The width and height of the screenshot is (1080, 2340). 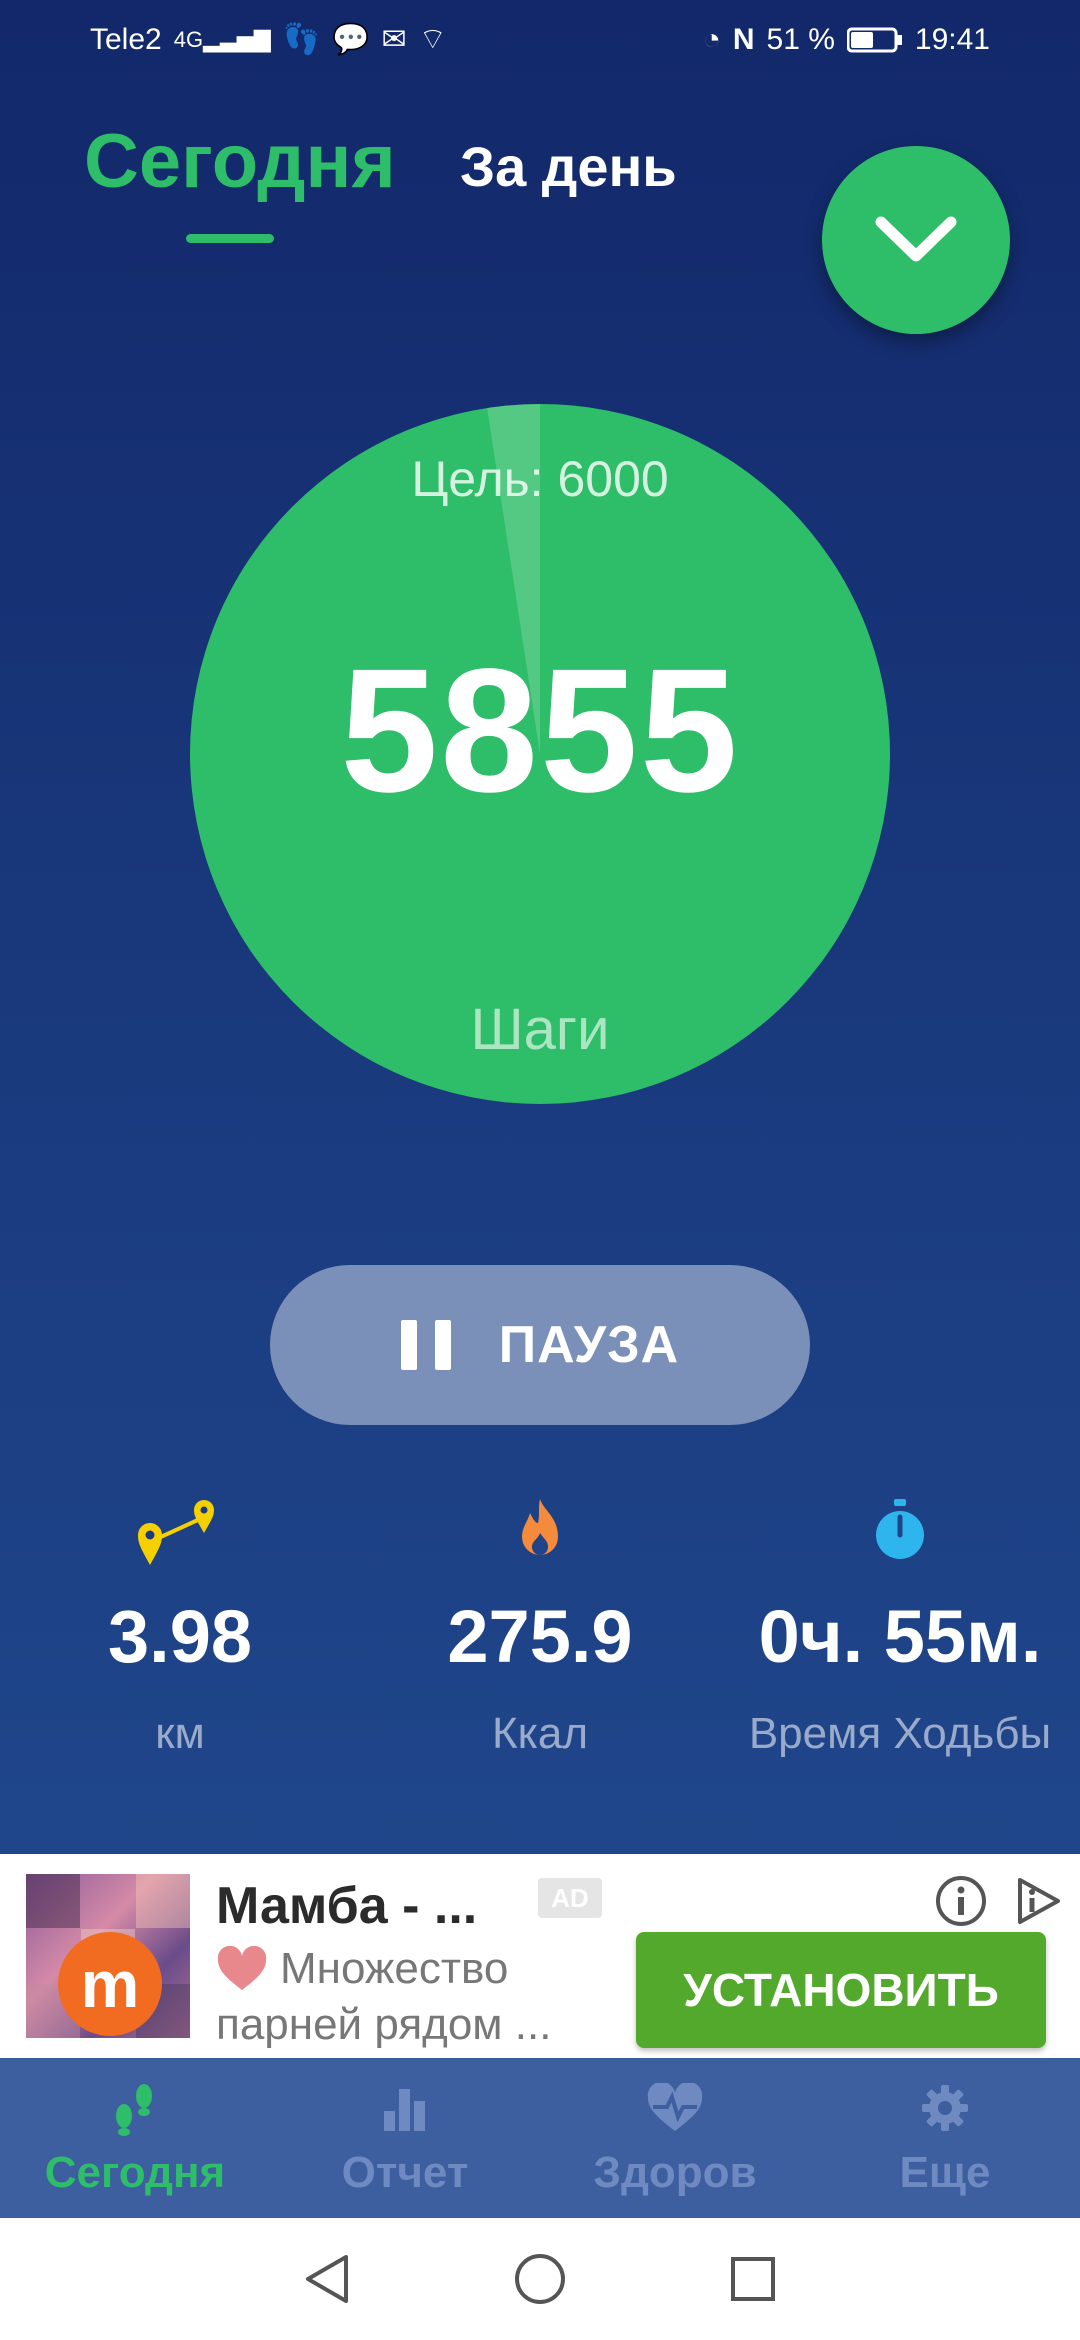 I want to click on tab-per-day: За день, so click(x=568, y=166).